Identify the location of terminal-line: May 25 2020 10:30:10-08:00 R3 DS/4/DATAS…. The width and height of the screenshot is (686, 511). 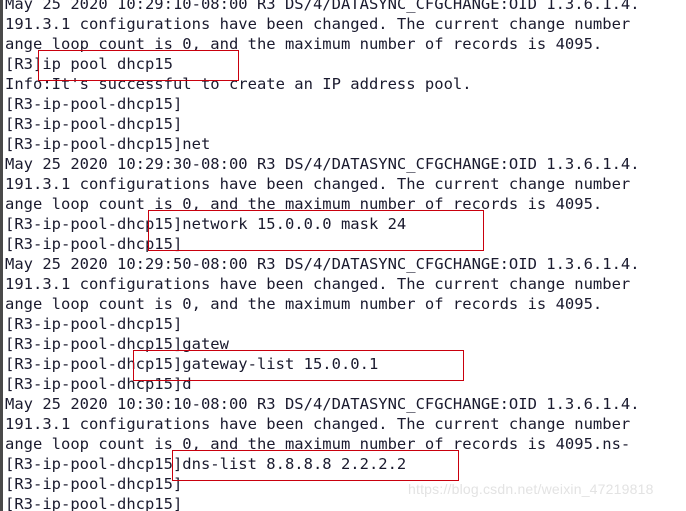
(322, 404).